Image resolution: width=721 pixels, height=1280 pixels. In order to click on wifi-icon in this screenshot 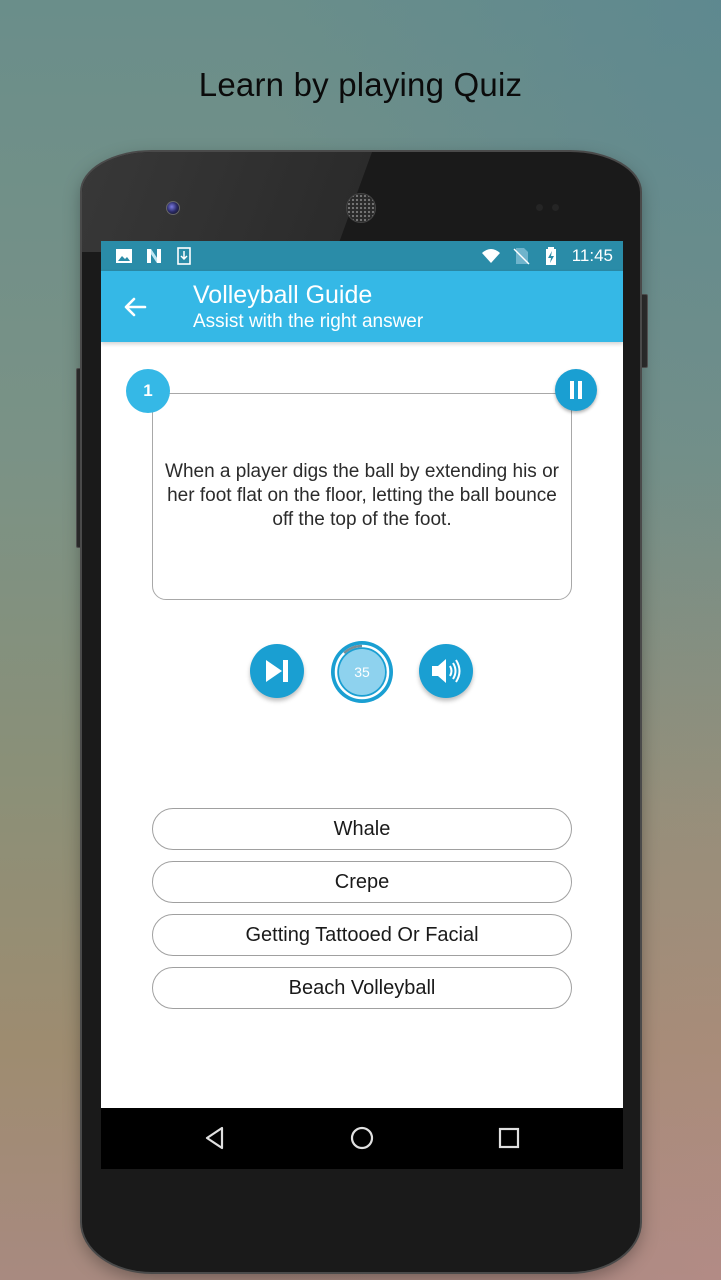, I will do `click(490, 256)`.